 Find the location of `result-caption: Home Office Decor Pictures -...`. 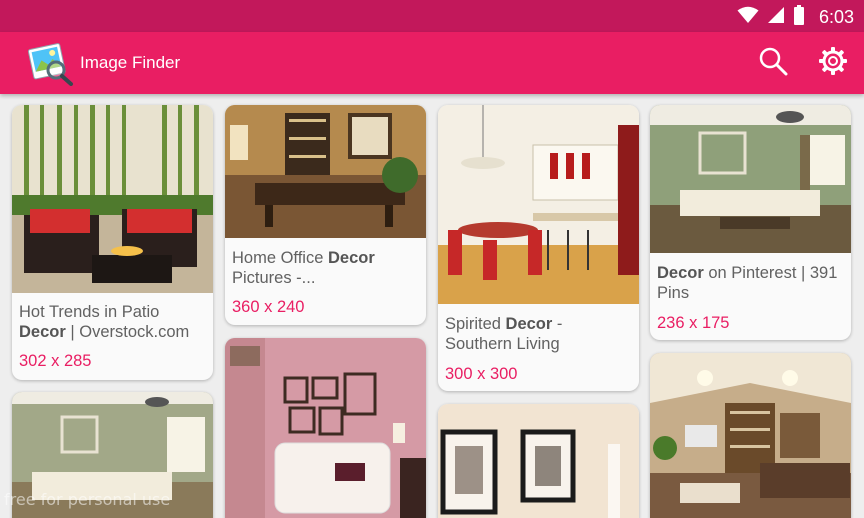

result-caption: Home Office Decor Pictures -... is located at coordinates (326, 268).